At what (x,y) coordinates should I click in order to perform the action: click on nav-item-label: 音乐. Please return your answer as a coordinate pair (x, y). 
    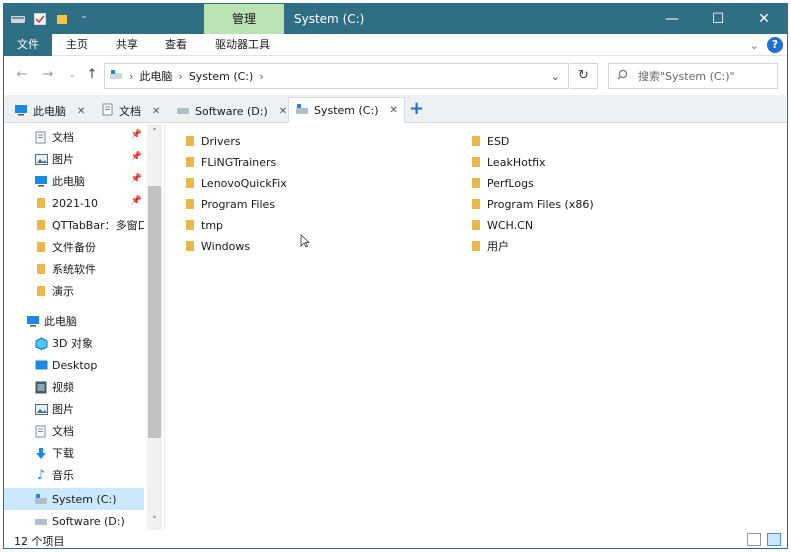
    Looking at the image, I should click on (63, 475).